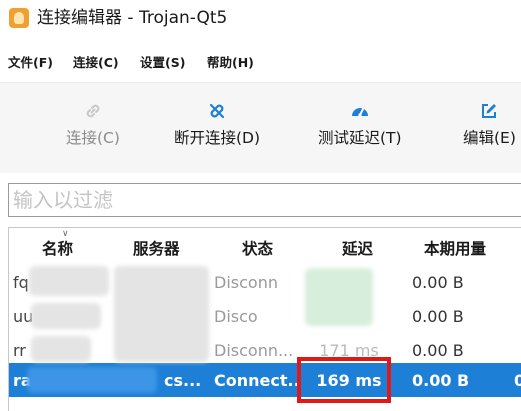  Describe the element at coordinates (360, 138) in the screenshot. I see `test-latency-button-label: 测试延迟(T)` at that location.